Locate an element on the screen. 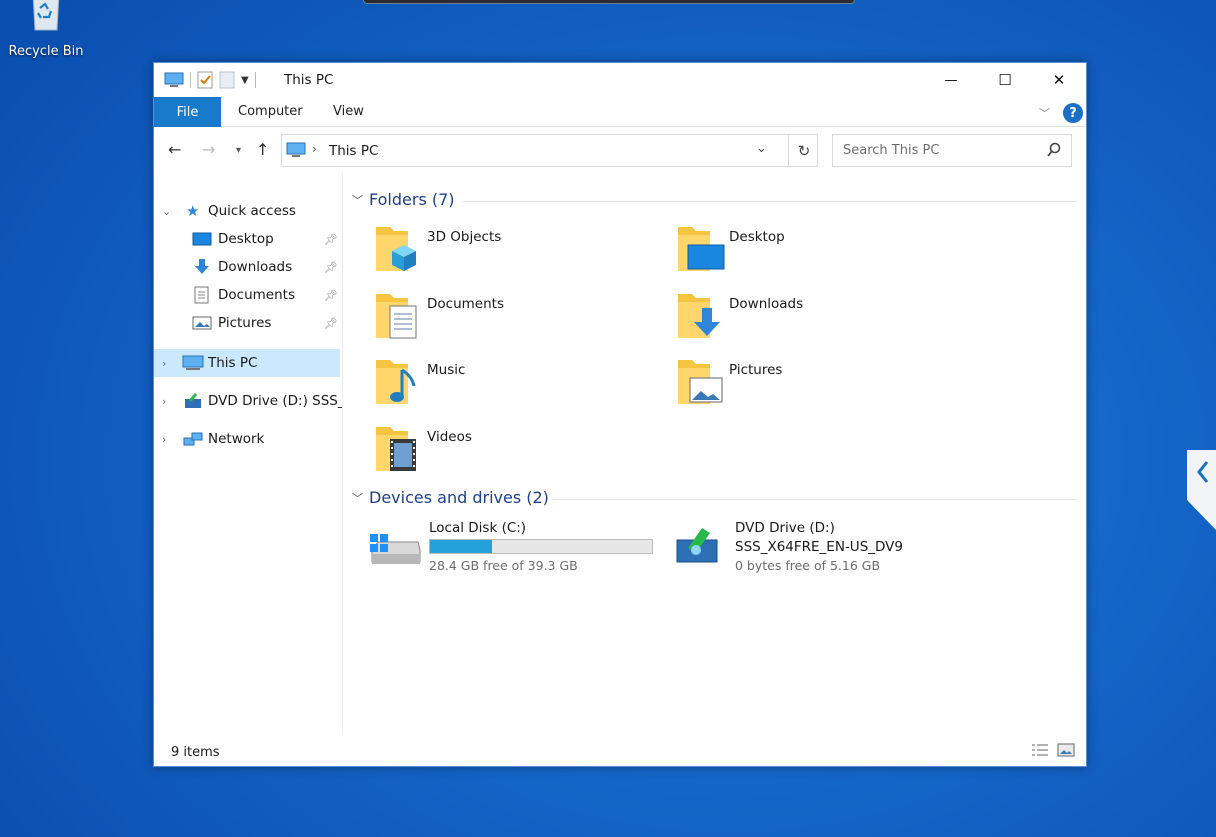 The width and height of the screenshot is (1216, 837). forward-button: → is located at coordinates (208, 149).